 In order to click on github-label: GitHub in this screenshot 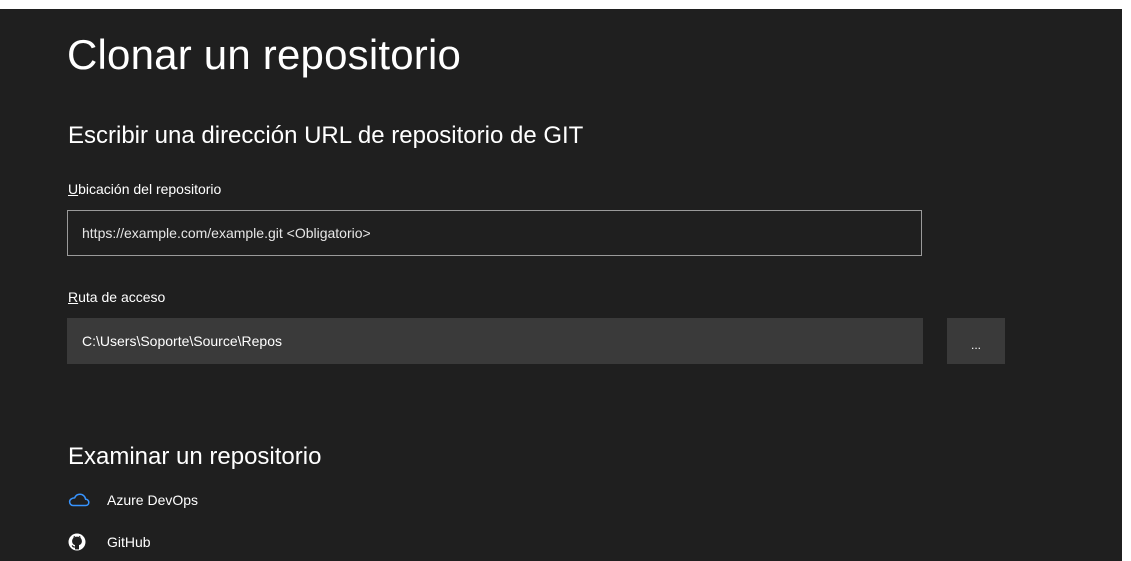, I will do `click(129, 542)`.